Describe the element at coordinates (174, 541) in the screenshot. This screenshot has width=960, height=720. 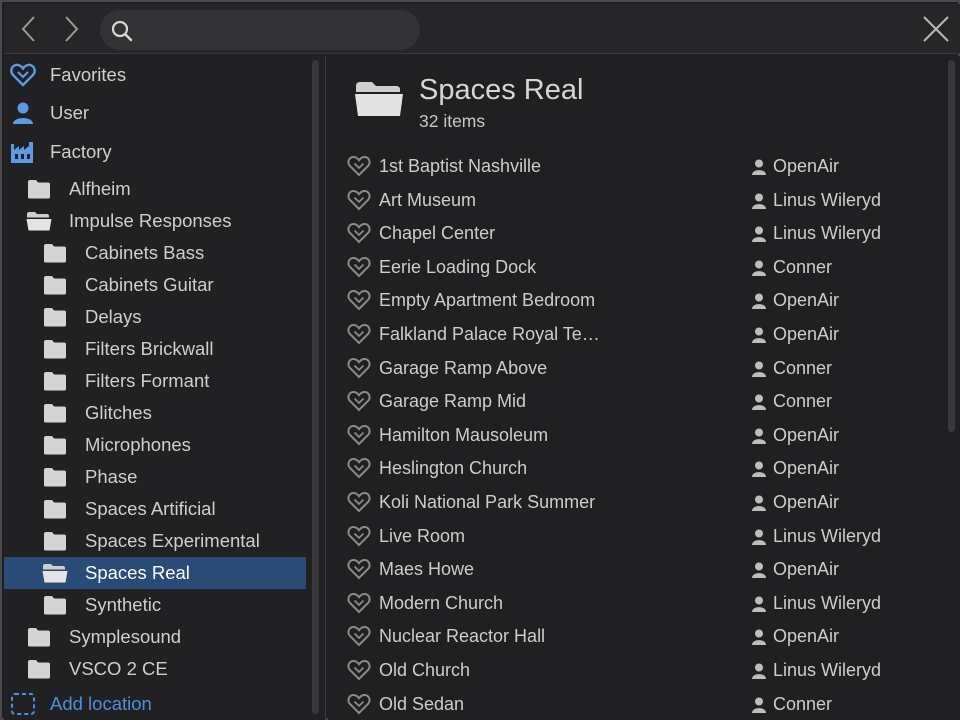
I see `sidebar-folder-item: Spaces Experimental` at that location.